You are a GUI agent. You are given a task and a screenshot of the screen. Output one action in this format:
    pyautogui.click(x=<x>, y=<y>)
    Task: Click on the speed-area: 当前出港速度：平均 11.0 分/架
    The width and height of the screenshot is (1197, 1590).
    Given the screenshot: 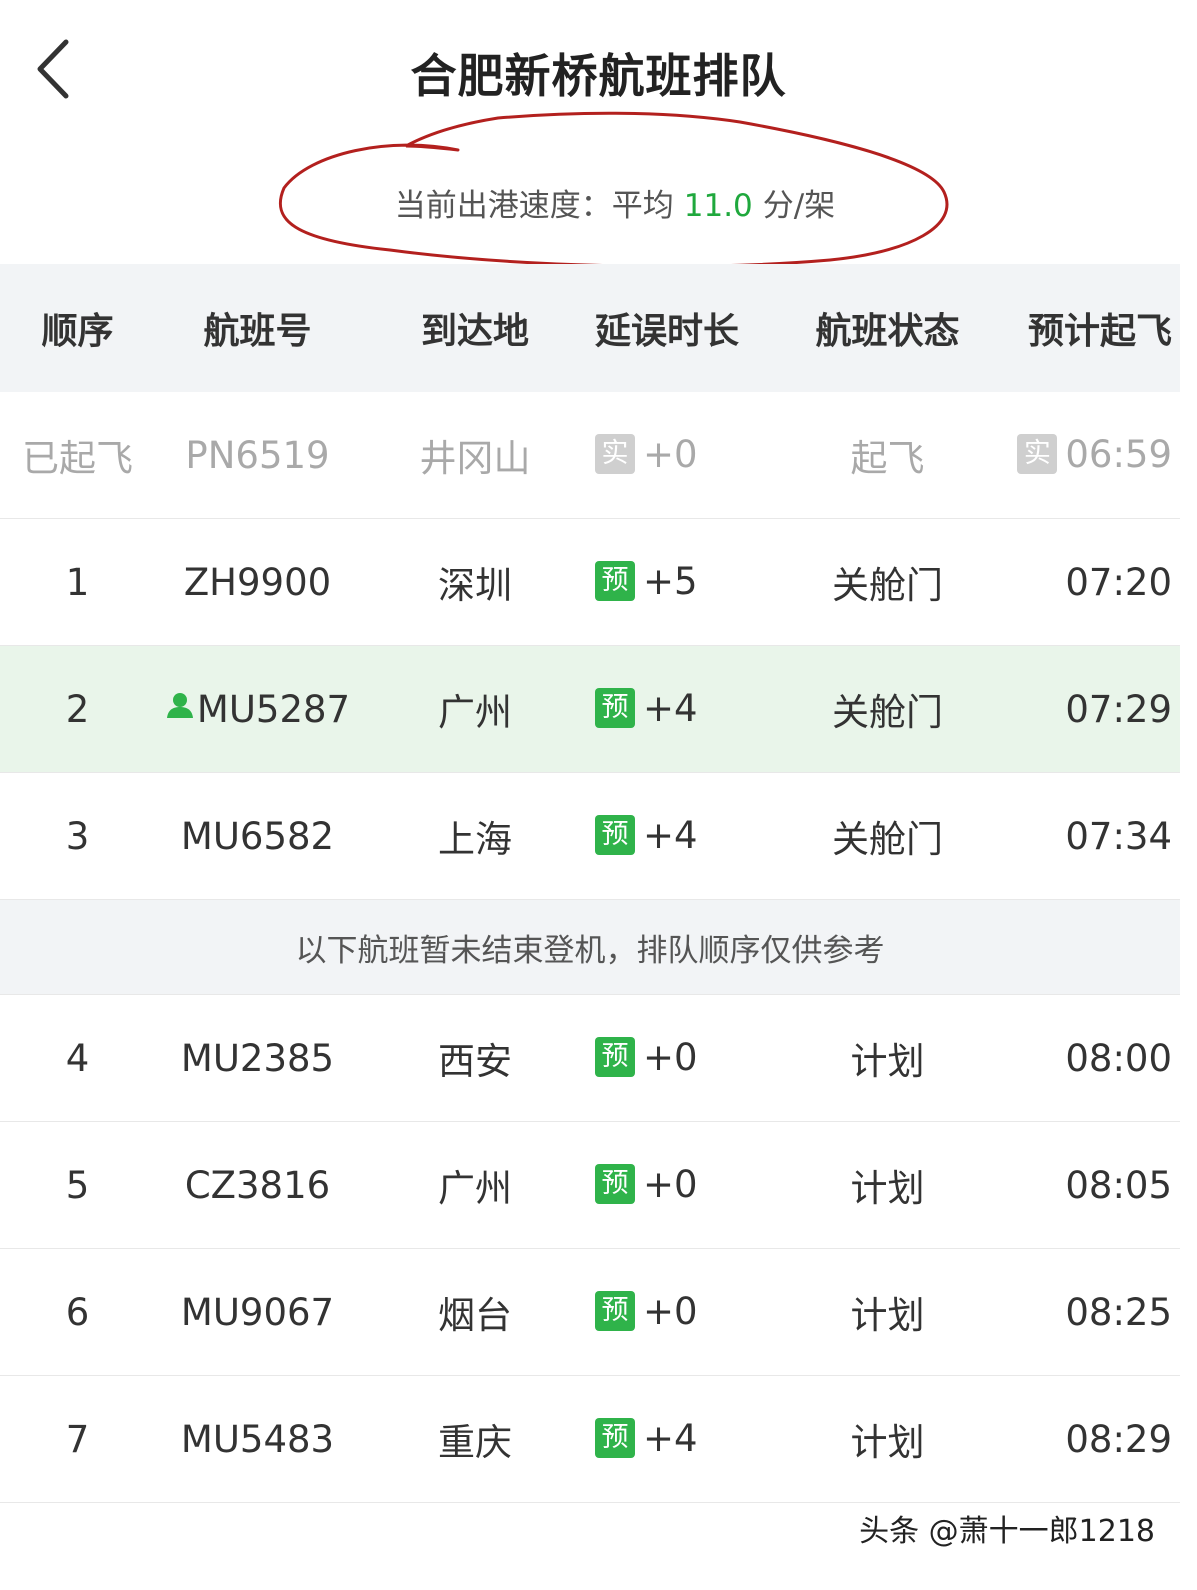 What is the action you would take?
    pyautogui.click(x=615, y=192)
    